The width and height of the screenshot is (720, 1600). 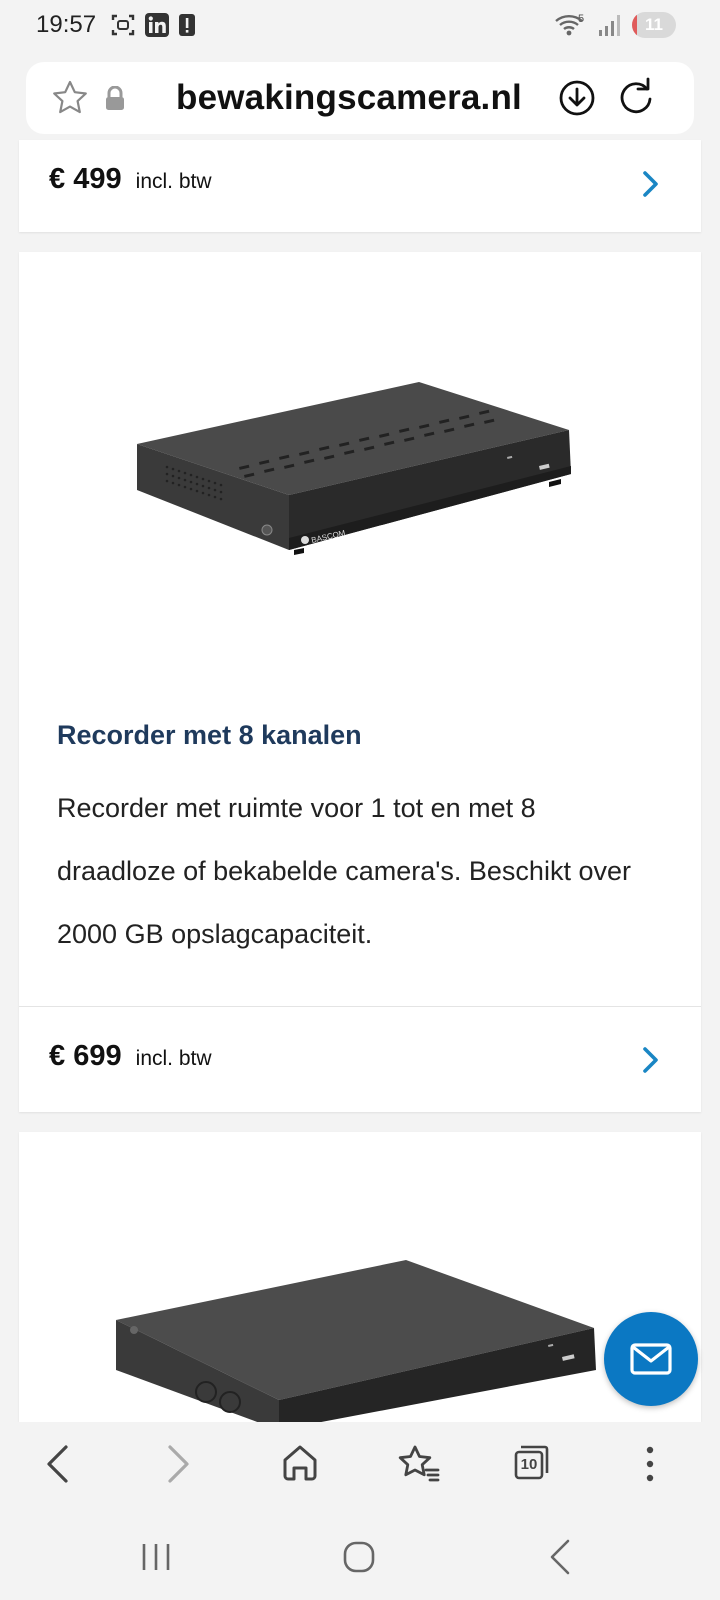 I want to click on back-icon, so click(x=57, y=1464).